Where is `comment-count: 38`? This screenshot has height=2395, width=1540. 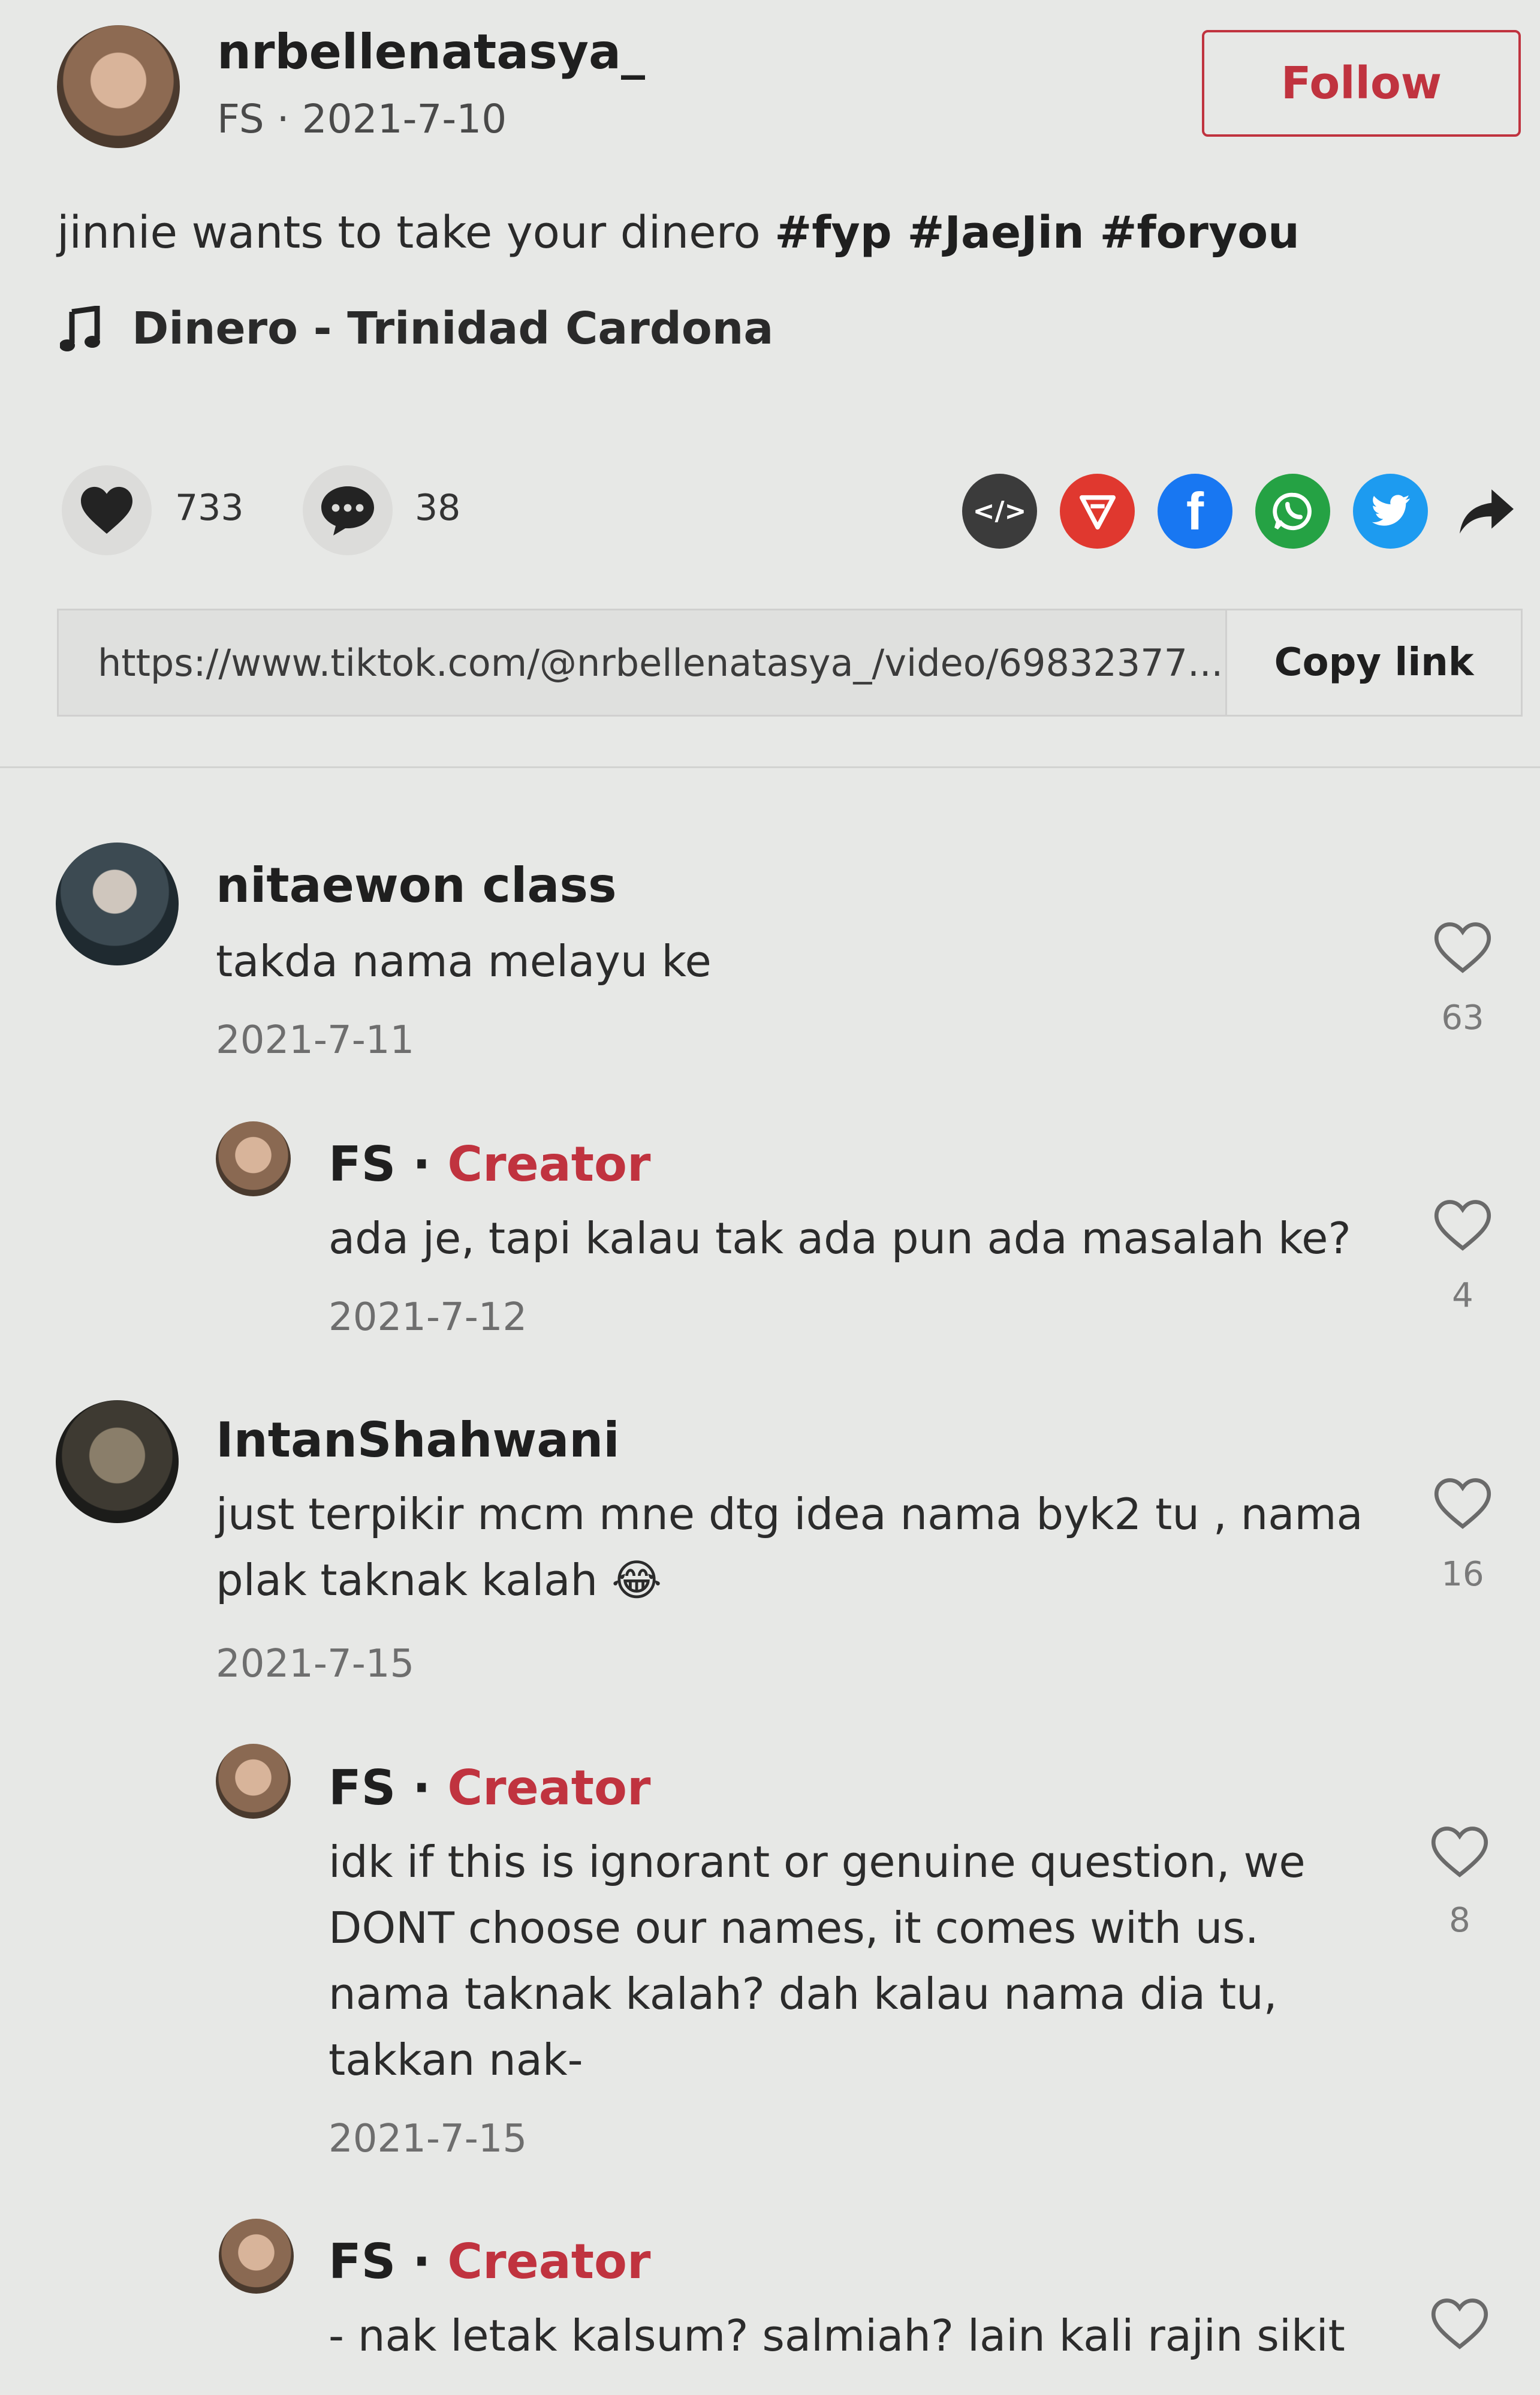
comment-count: 38 is located at coordinates (438, 508).